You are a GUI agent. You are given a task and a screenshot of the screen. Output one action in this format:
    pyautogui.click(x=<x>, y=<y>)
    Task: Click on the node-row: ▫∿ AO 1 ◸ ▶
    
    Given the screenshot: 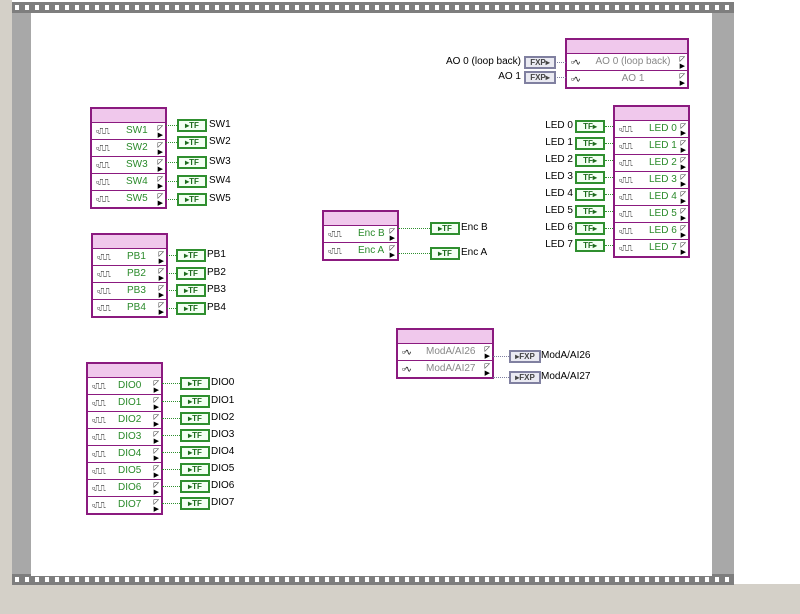 What is the action you would take?
    pyautogui.click(x=627, y=79)
    